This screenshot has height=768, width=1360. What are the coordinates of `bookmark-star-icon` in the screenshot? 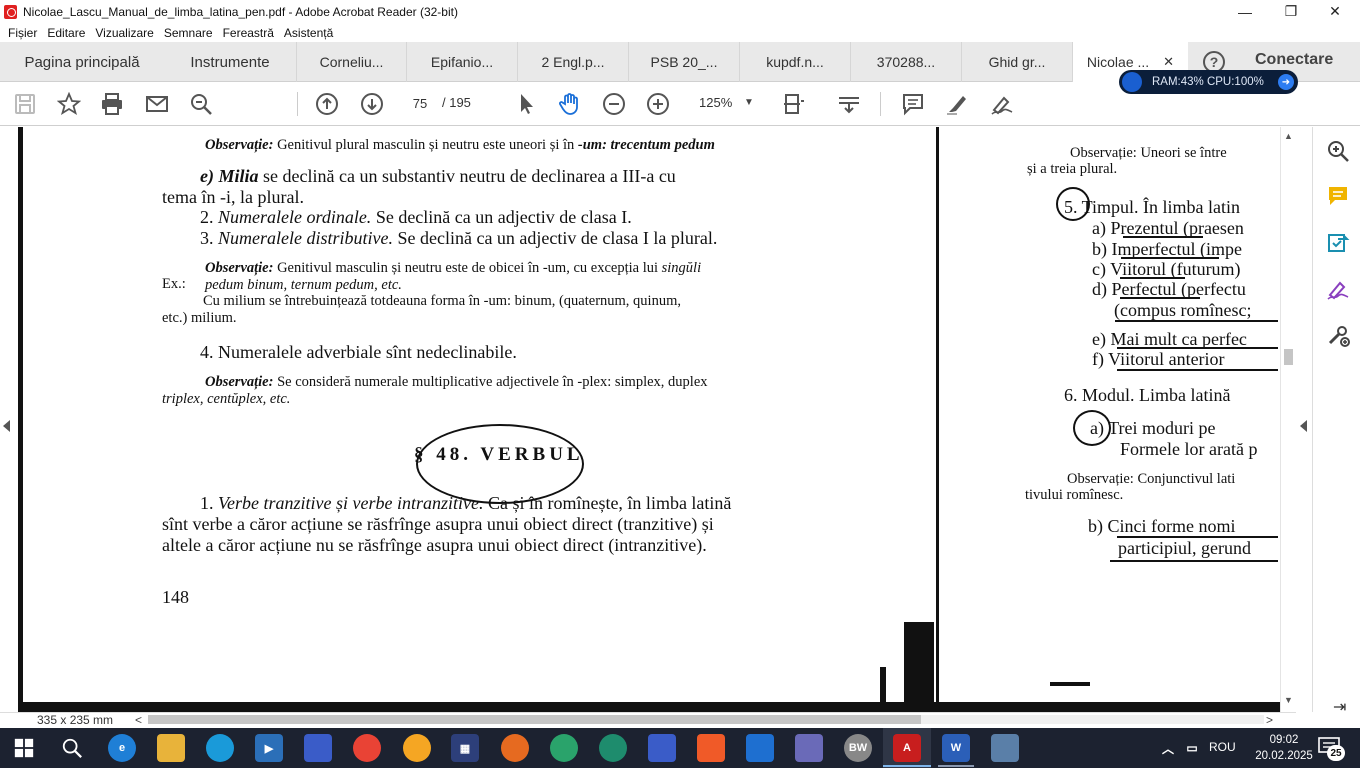 It's located at (69, 104).